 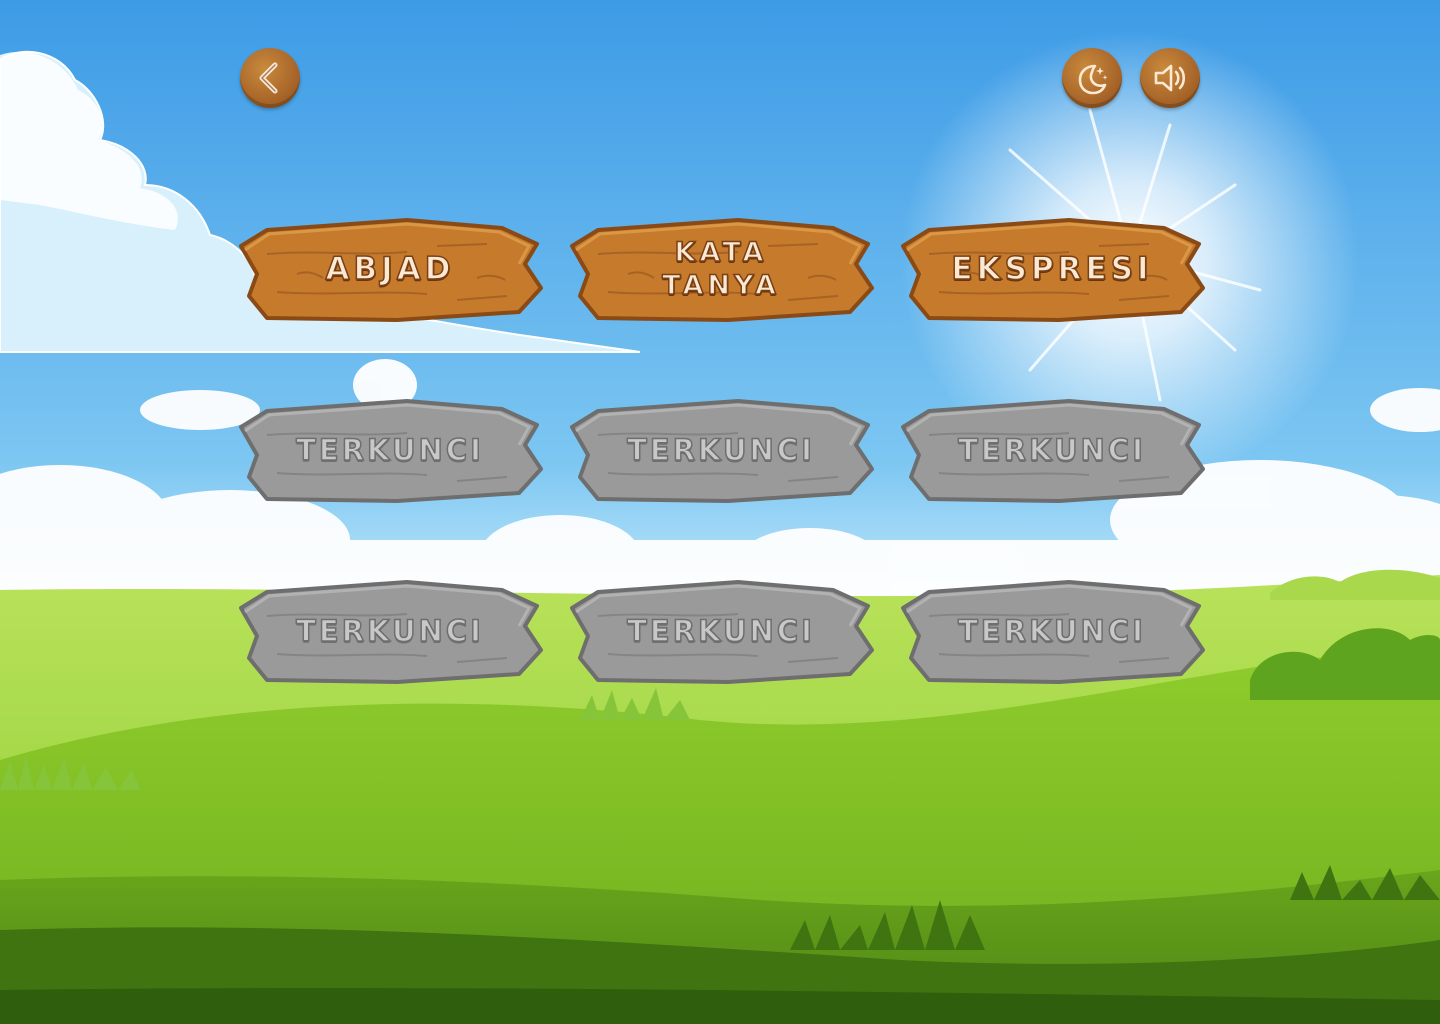 I want to click on level-label: ABJAD, so click(x=390, y=269).